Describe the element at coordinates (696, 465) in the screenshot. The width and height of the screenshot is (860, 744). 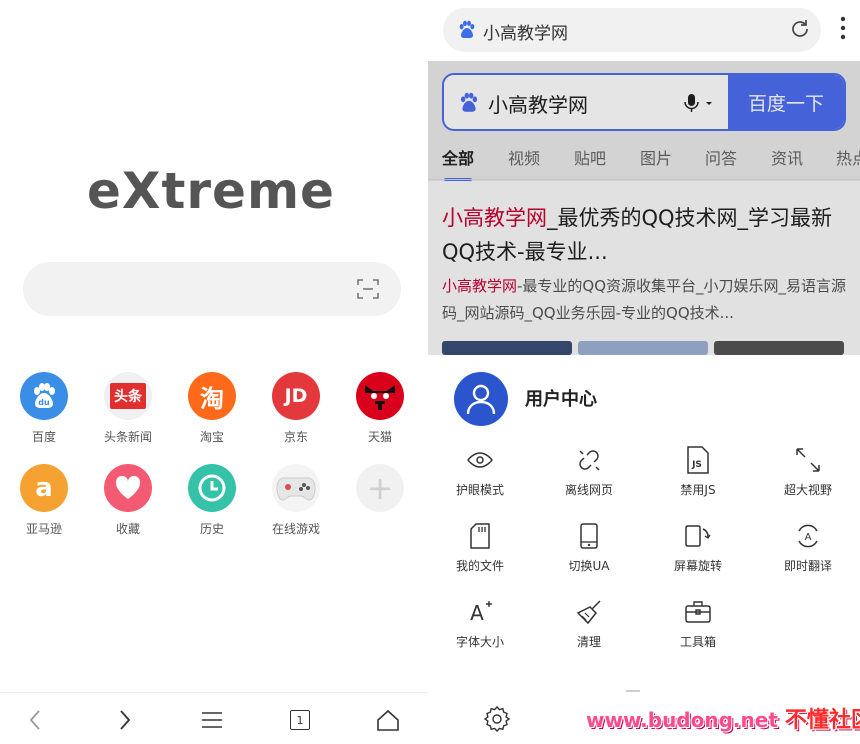
I see `svg-text: JS` at that location.